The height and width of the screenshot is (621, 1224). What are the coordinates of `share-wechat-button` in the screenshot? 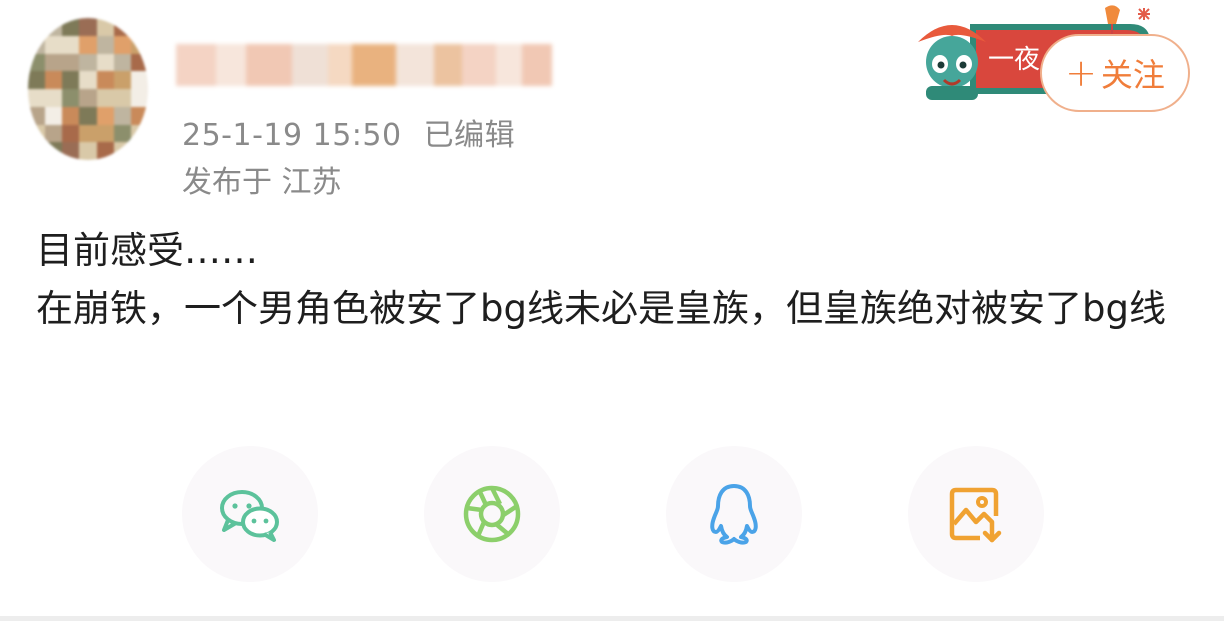 It's located at (250, 514).